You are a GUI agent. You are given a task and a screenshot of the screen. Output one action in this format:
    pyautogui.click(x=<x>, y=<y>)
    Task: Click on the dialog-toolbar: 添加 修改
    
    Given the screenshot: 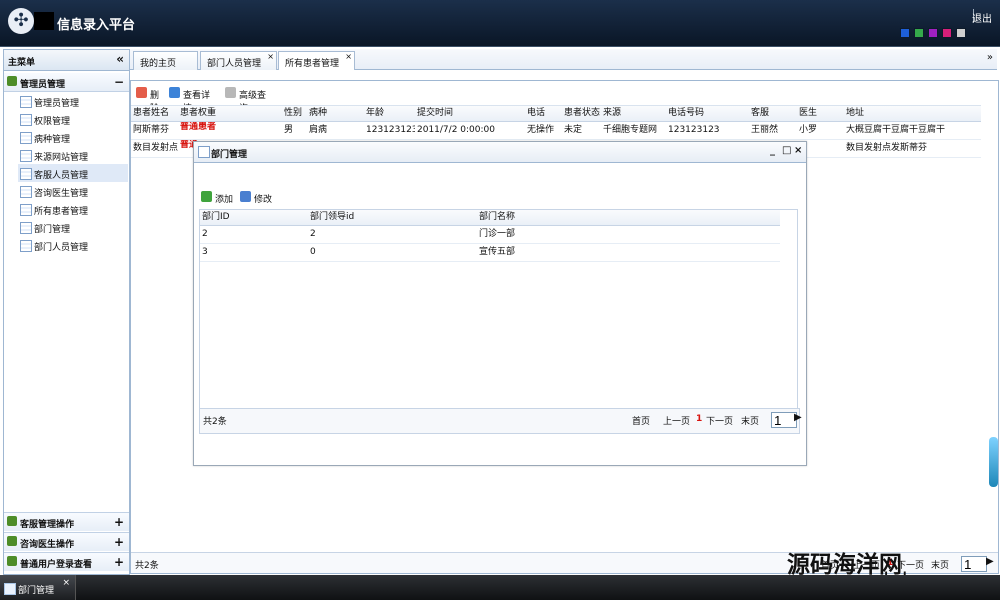 What is the action you would take?
    pyautogui.click(x=501, y=196)
    